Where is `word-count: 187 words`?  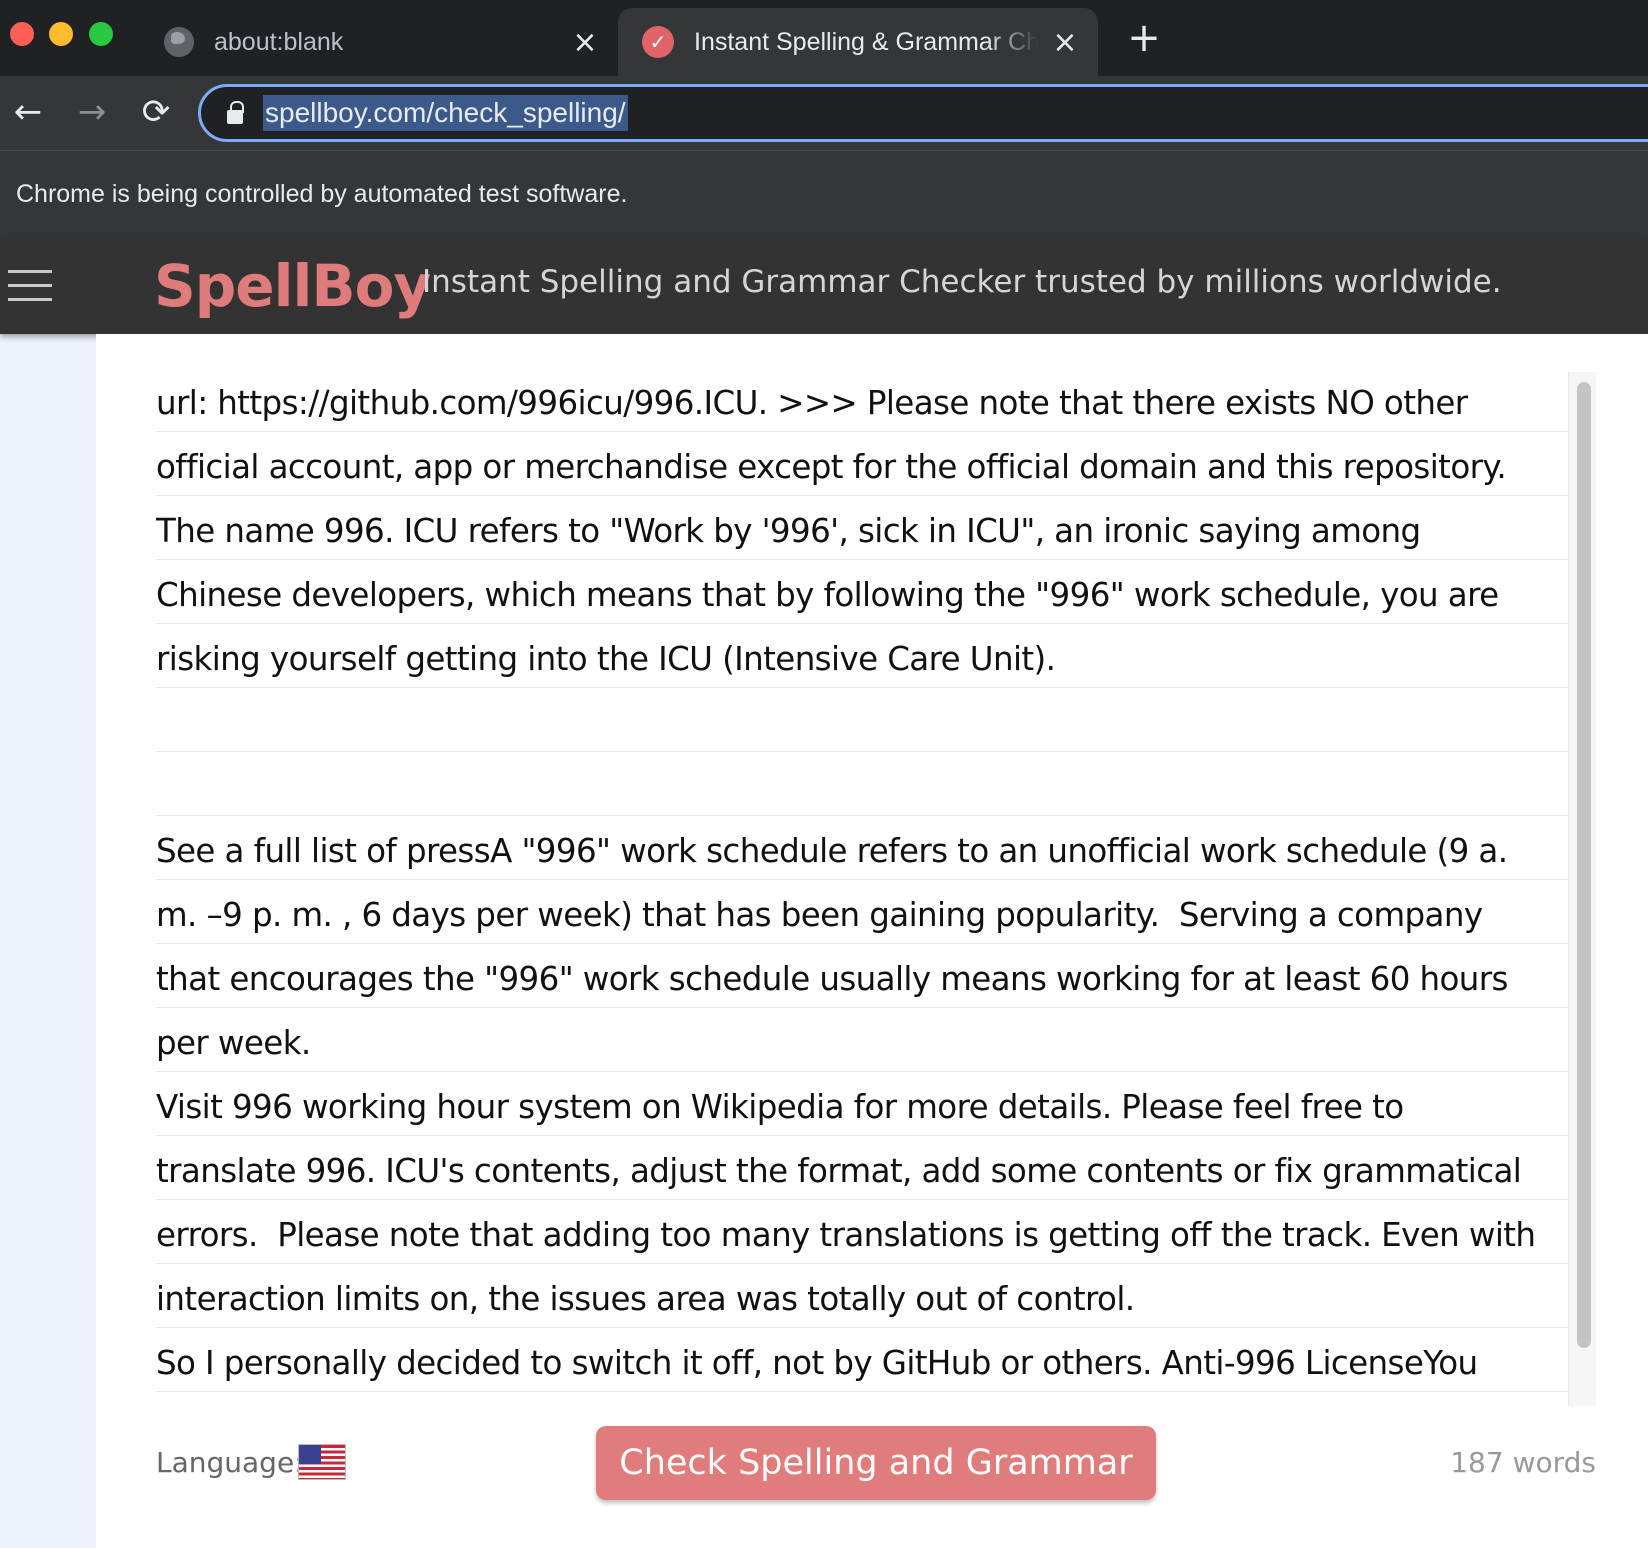
word-count: 187 words is located at coordinates (1523, 1462).